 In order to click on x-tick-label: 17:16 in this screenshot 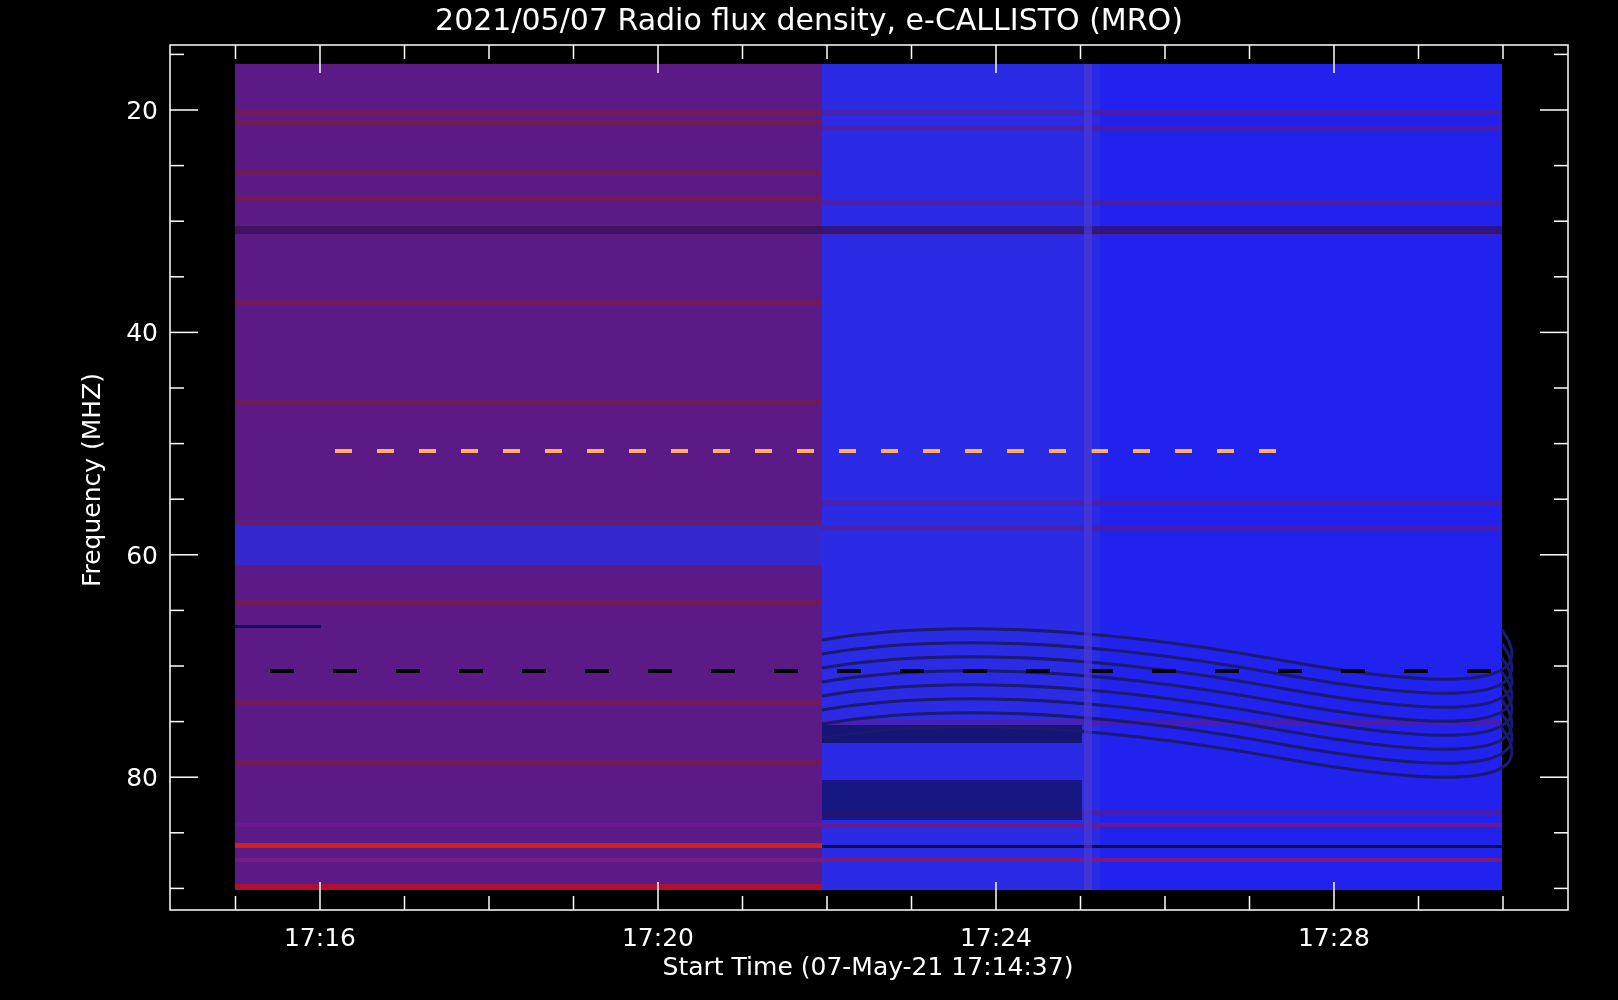, I will do `click(320, 937)`.